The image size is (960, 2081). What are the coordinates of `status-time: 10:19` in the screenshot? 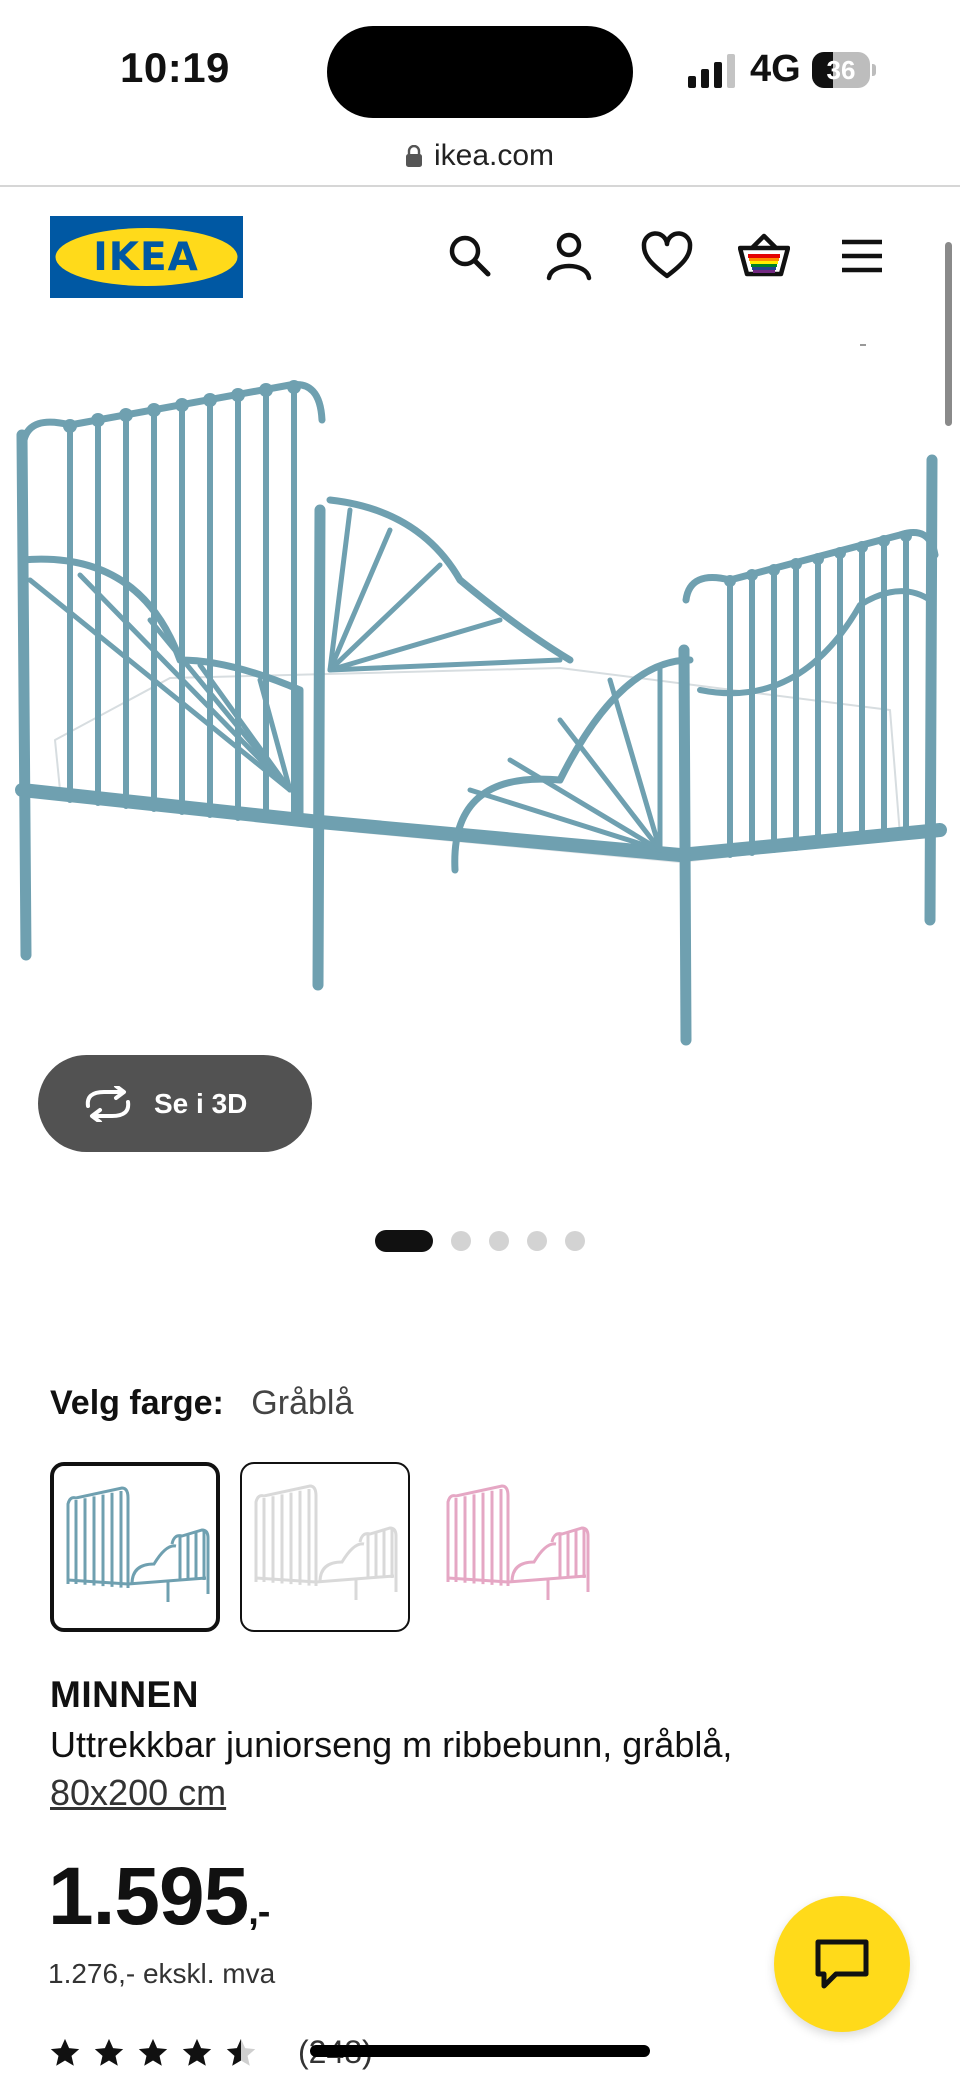 It's located at (175, 67).